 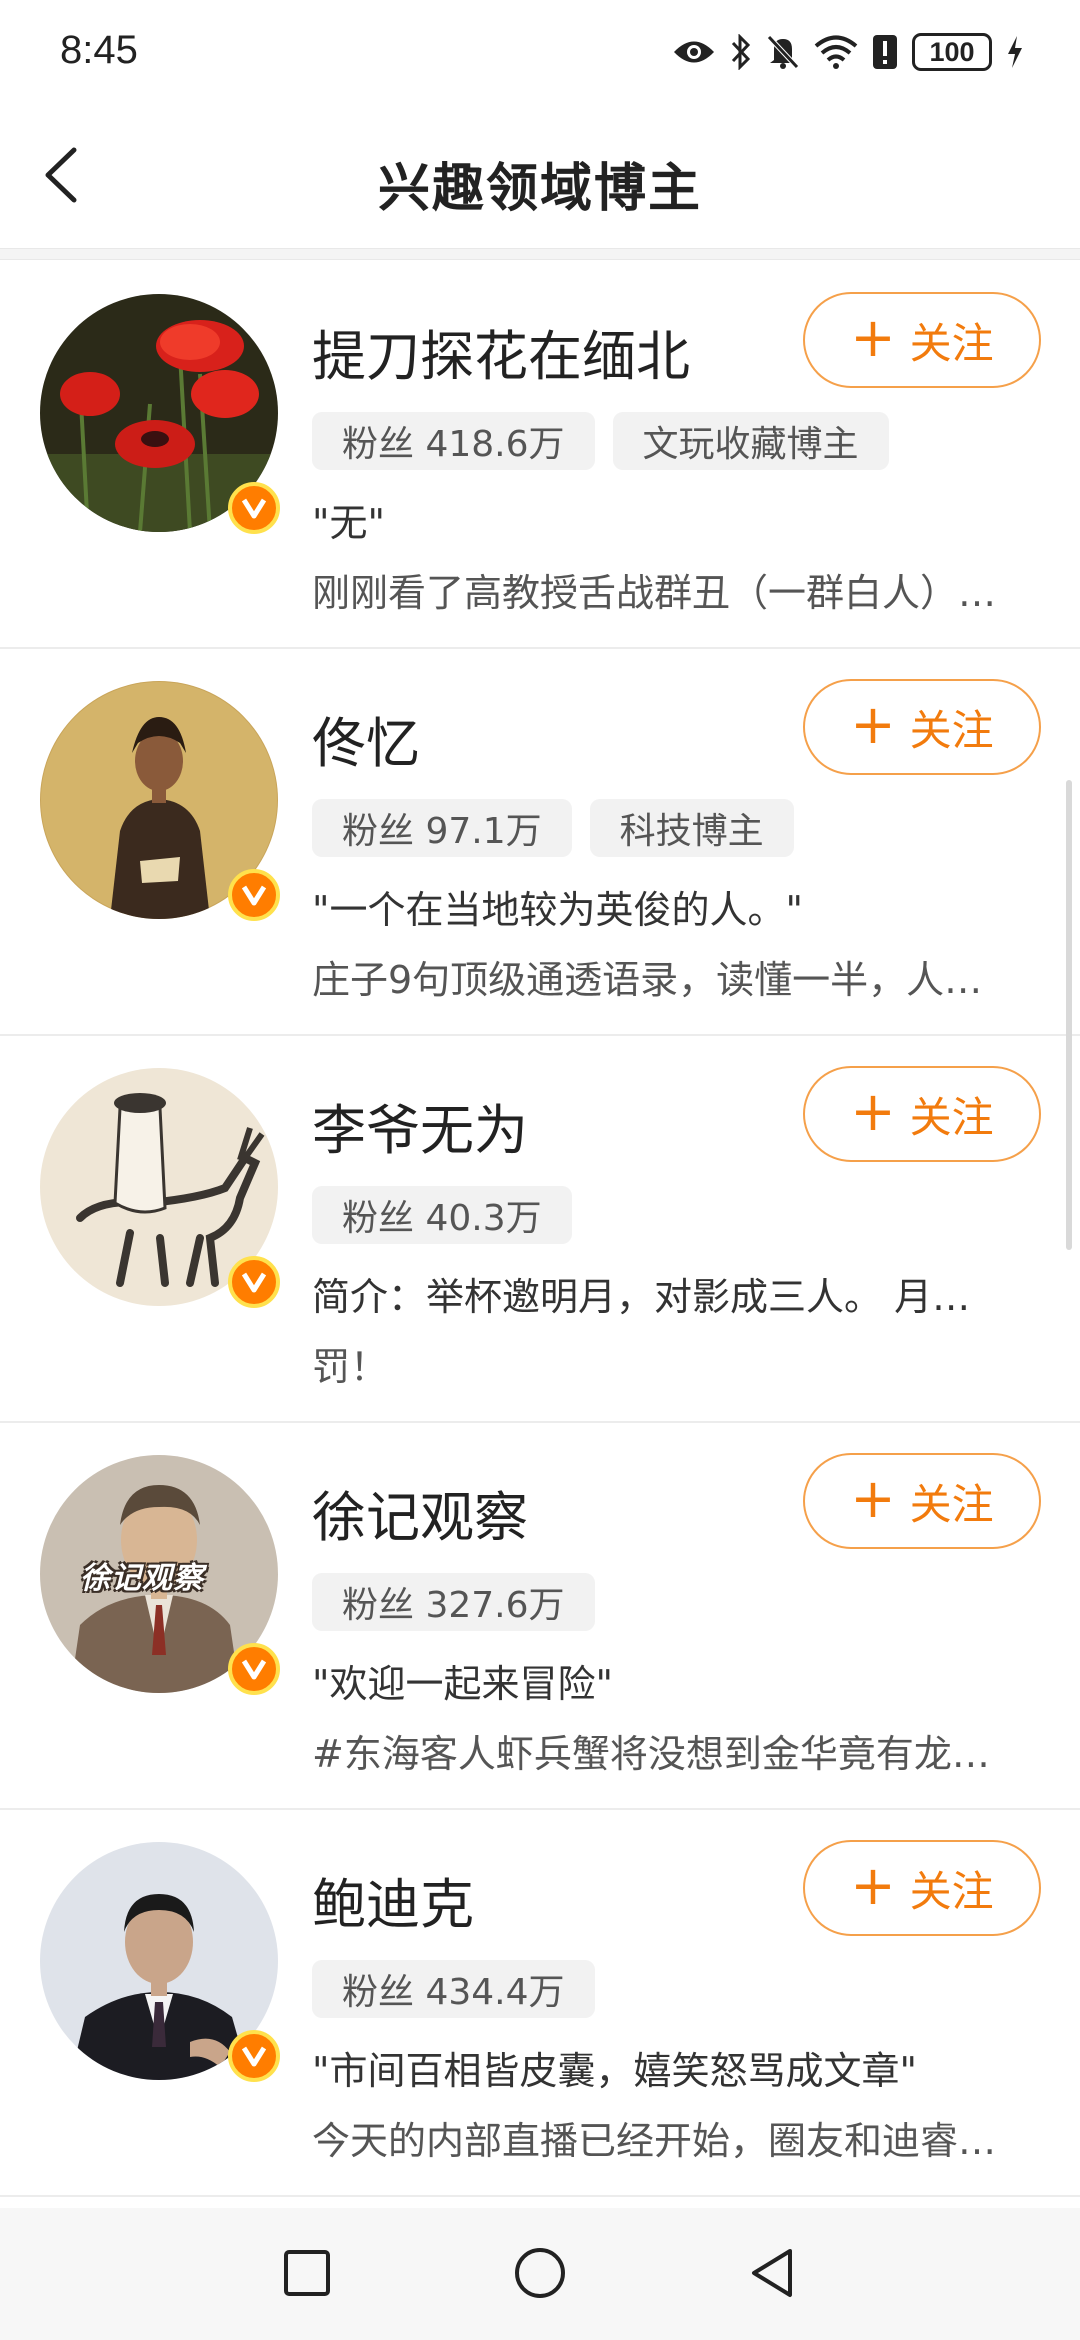 I want to click on blogger-name: 李爷无为, so click(x=420, y=1125).